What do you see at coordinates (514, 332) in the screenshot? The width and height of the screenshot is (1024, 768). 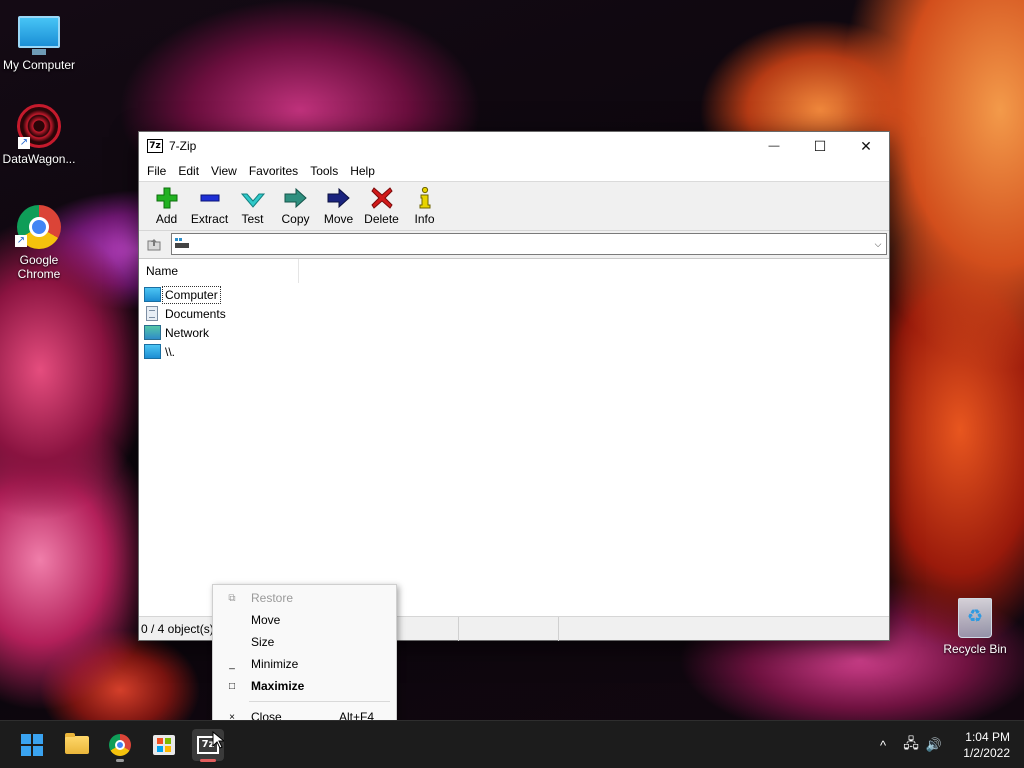 I see `list-item-network: Network` at bounding box center [514, 332].